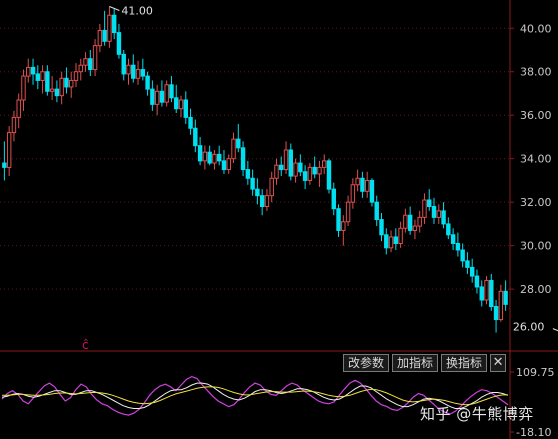 Image resolution: width=558 pixels, height=439 pixels. I want to click on annotation-label: 26.00, so click(529, 327).